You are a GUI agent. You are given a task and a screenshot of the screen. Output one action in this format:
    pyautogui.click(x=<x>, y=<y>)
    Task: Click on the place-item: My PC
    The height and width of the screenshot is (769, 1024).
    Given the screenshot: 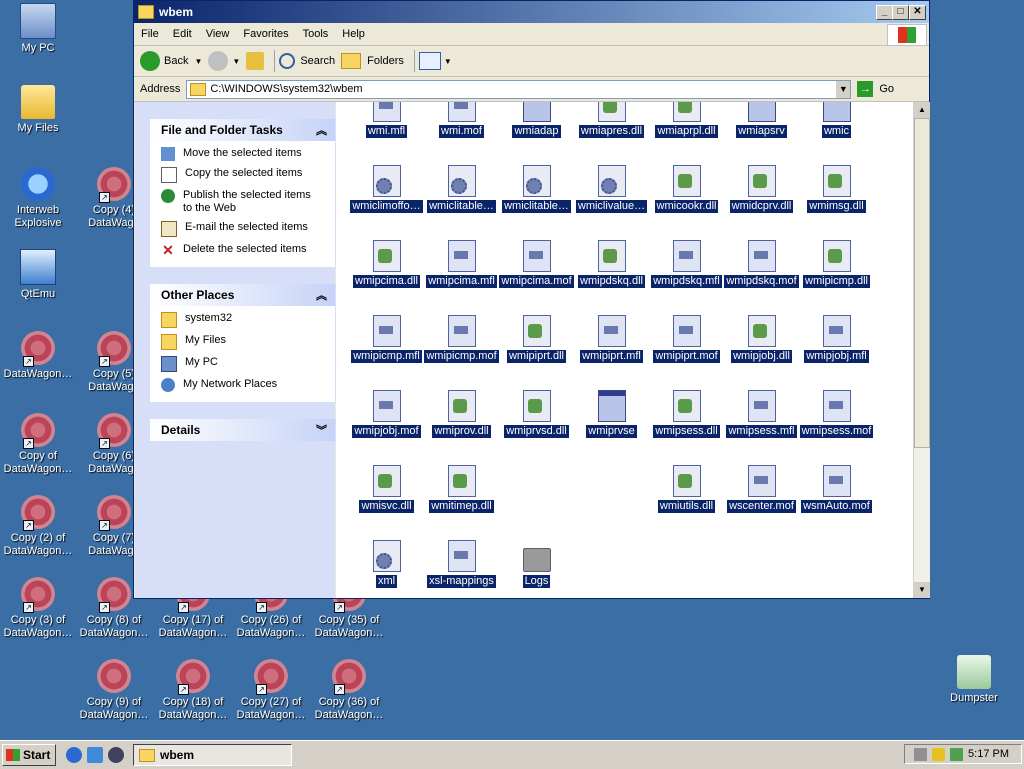 What is the action you would take?
    pyautogui.click(x=248, y=364)
    